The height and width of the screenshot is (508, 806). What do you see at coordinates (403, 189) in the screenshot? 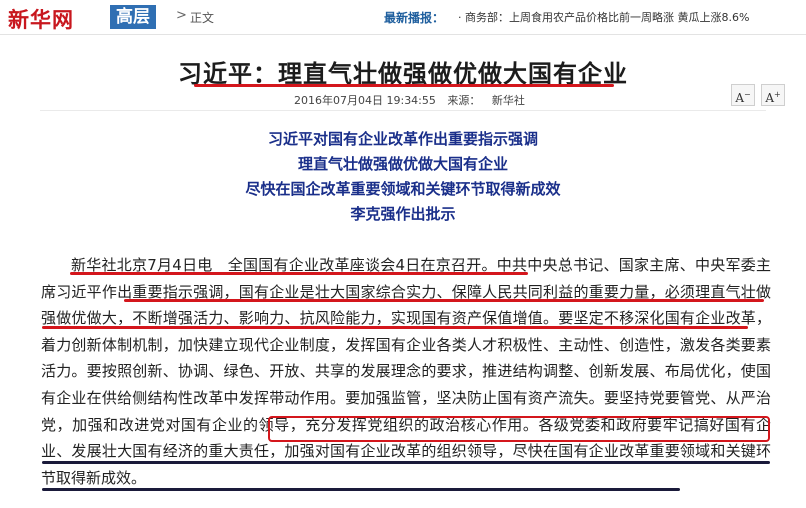
I see `subtitle-line: 尽快在国企改革重要领域和关键环节取得新成效` at bounding box center [403, 189].